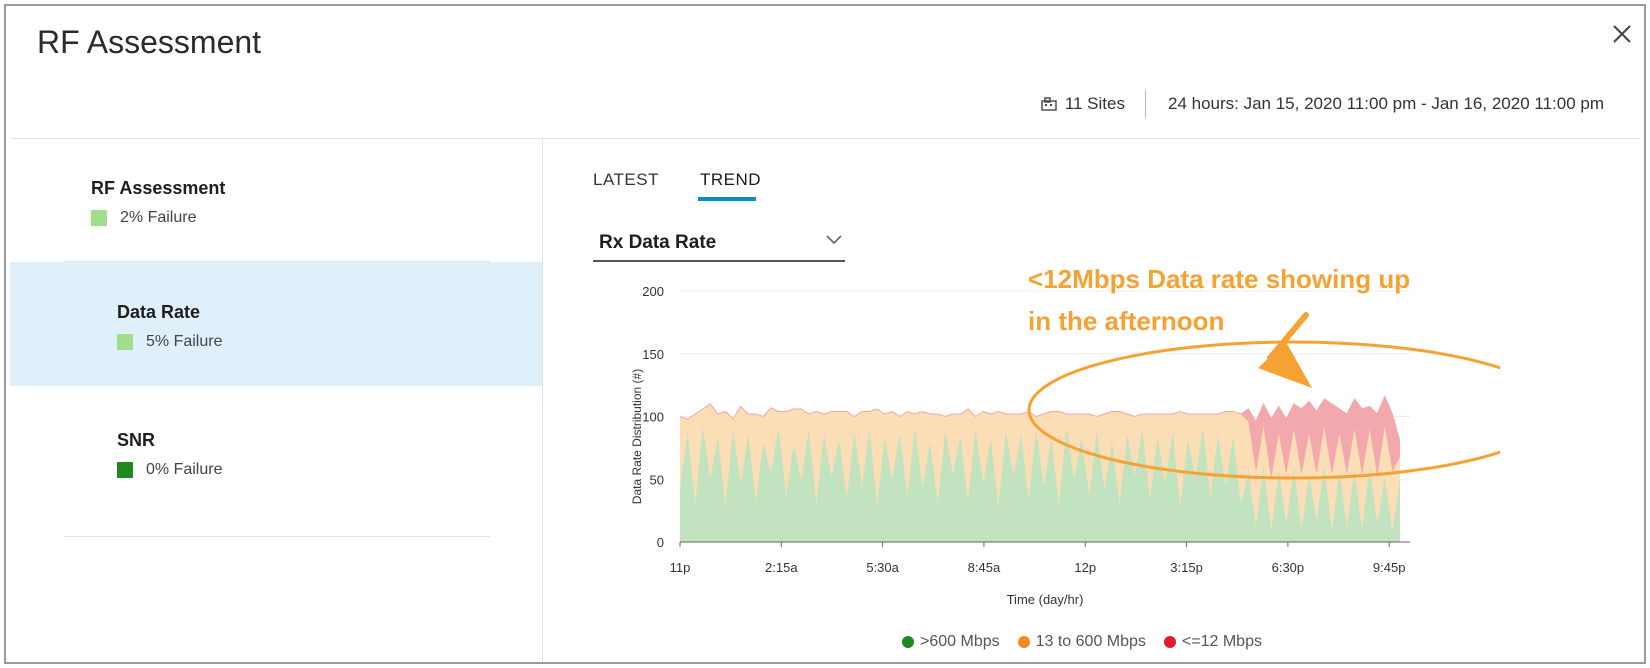 The image size is (1650, 668). Describe the element at coordinates (660, 542) in the screenshot. I see `y-tick-label: 0` at that location.